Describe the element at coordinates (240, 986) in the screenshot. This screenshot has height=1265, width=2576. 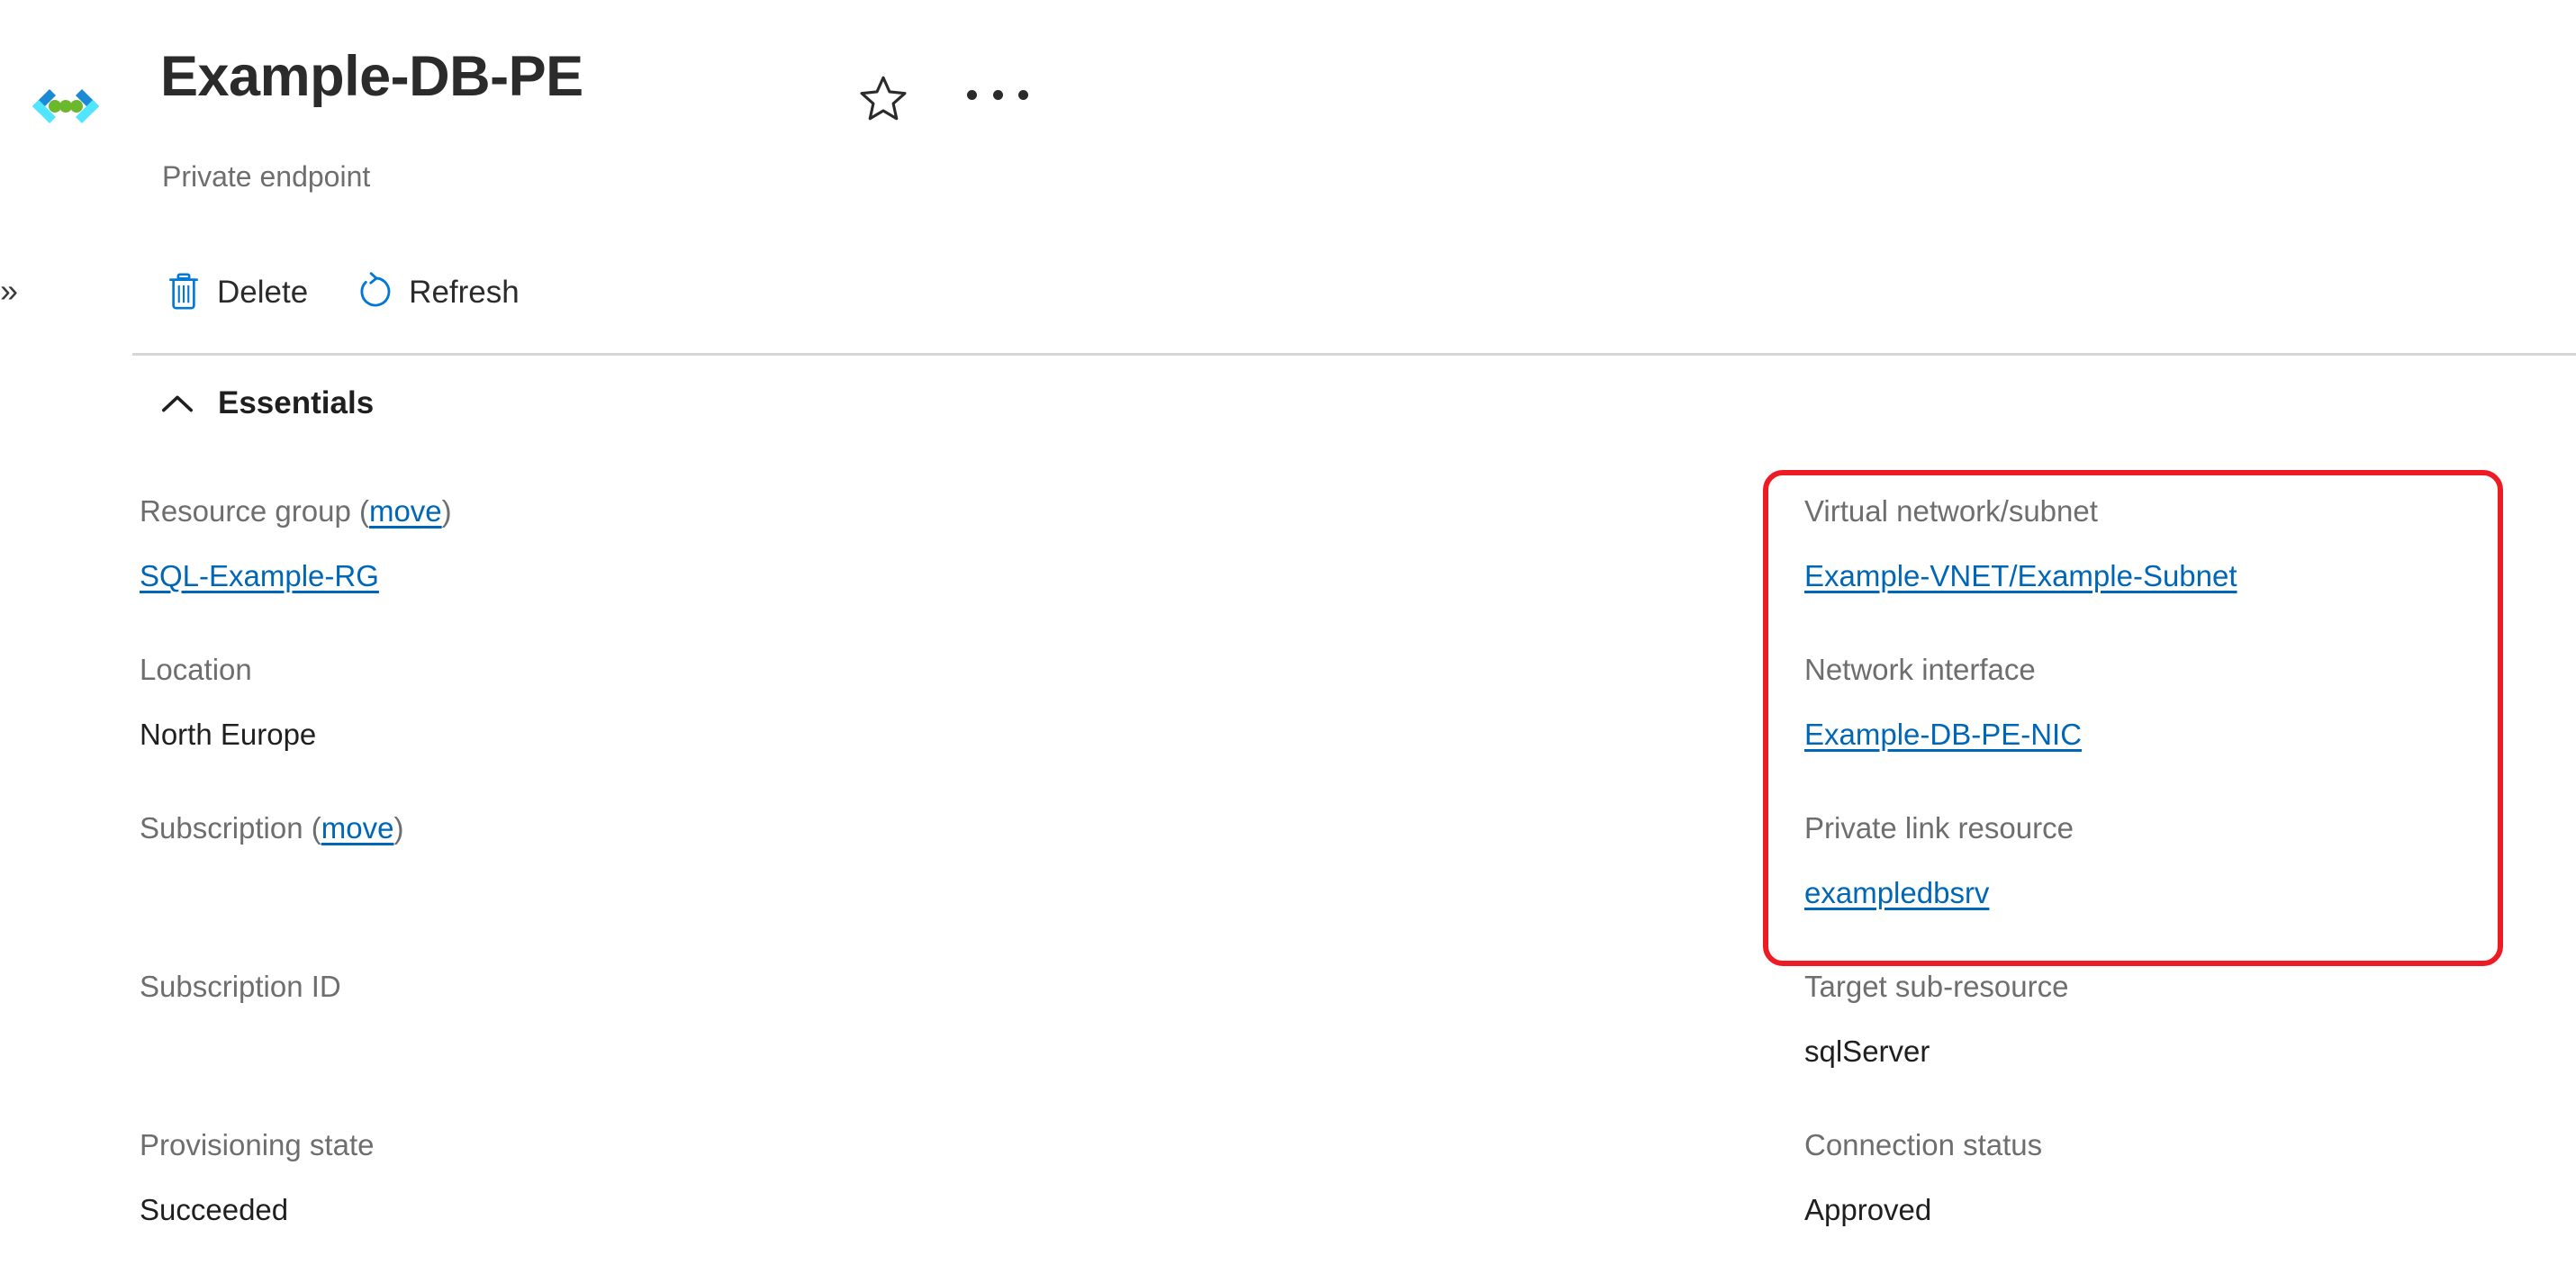
I see `property-label: Subscription ID` at that location.